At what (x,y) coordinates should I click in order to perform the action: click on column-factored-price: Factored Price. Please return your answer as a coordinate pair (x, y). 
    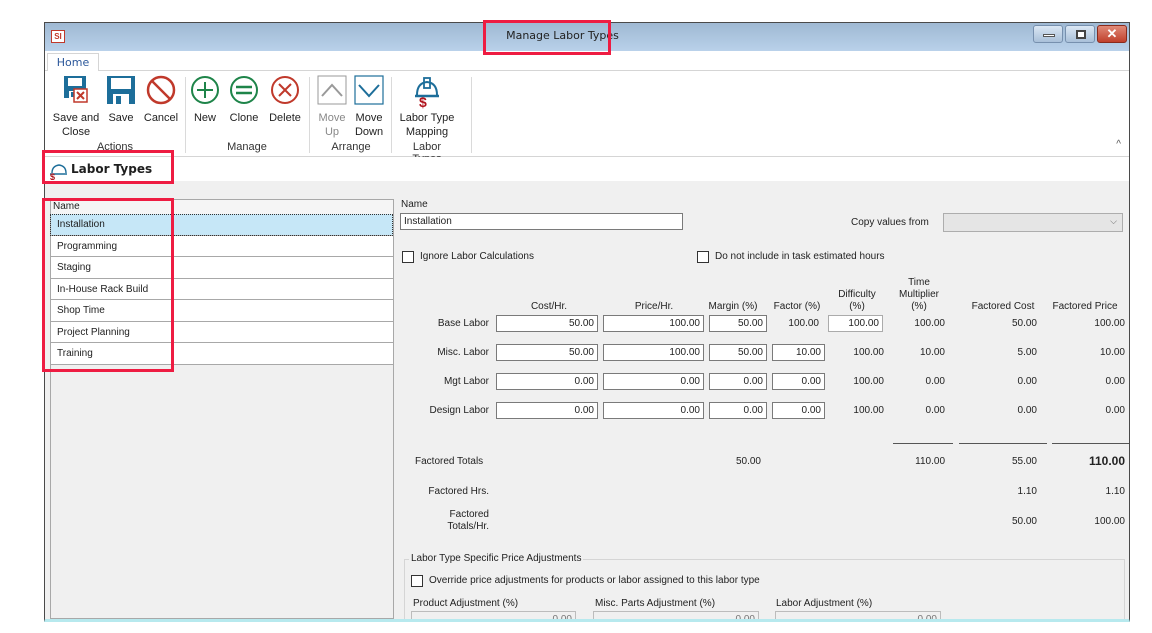
    Looking at the image, I should click on (1085, 306).